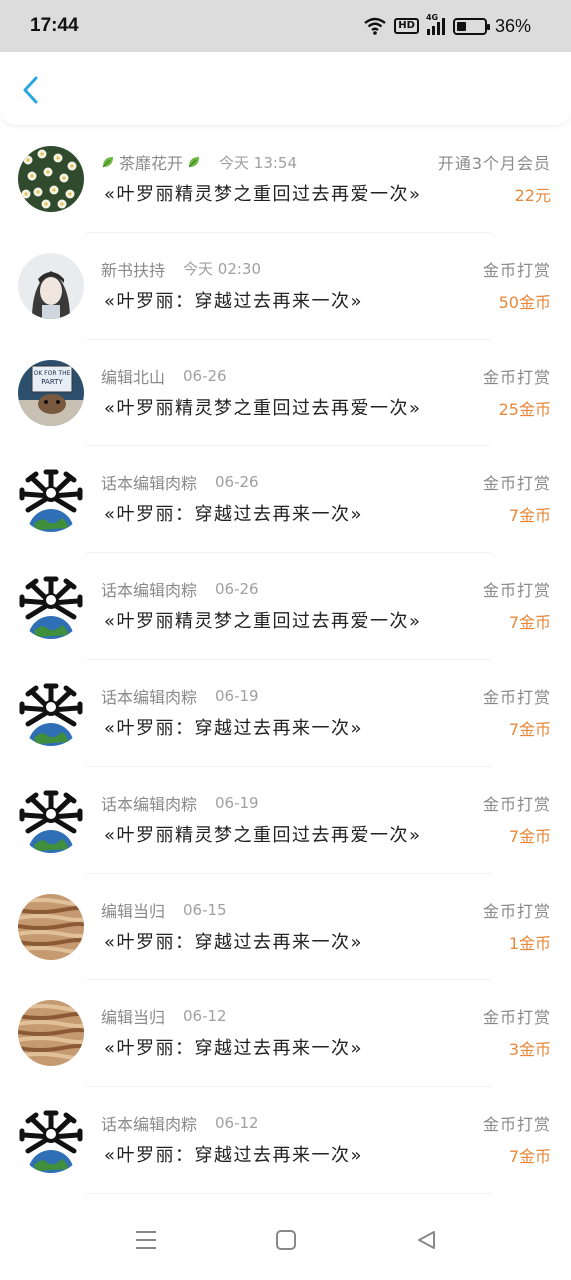 Image resolution: width=571 pixels, height=1280 pixels. What do you see at coordinates (133, 270) in the screenshot?
I see `sender-name: 新书扶持` at bounding box center [133, 270].